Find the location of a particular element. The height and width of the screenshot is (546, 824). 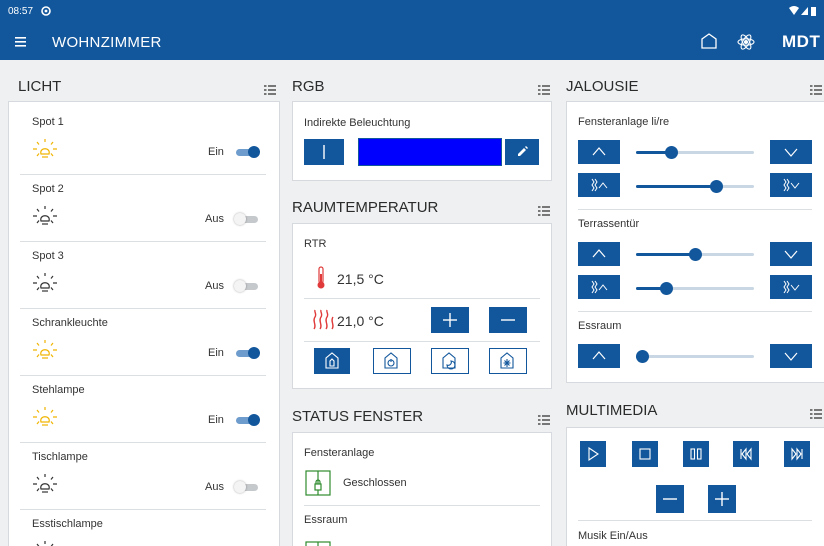

play-button is located at coordinates (593, 454).